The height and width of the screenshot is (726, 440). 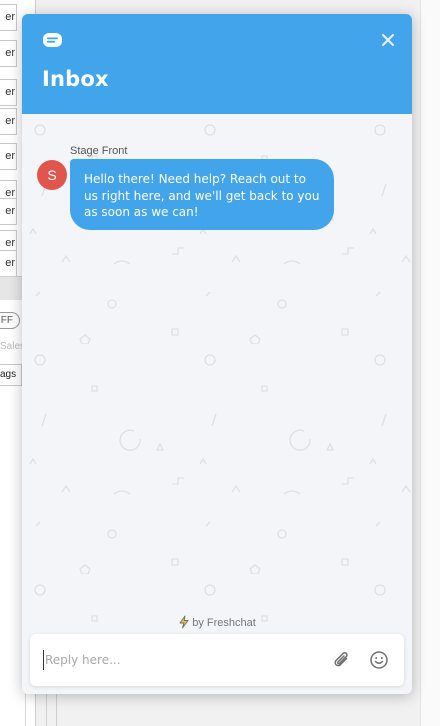 I want to click on sender-name: Stage Front, so click(x=99, y=151).